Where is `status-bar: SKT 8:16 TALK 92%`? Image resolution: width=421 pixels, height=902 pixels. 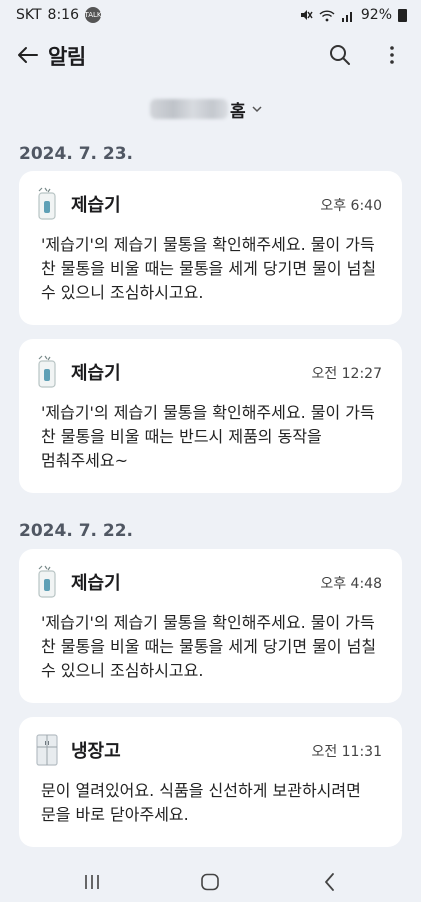
status-bar: SKT 8:16 TALK 92% is located at coordinates (210, 15).